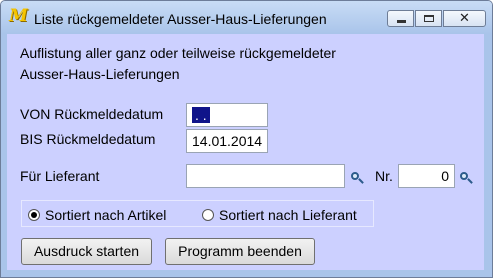  Describe the element at coordinates (18, 16) in the screenshot. I see `app-logo-icon: M` at that location.